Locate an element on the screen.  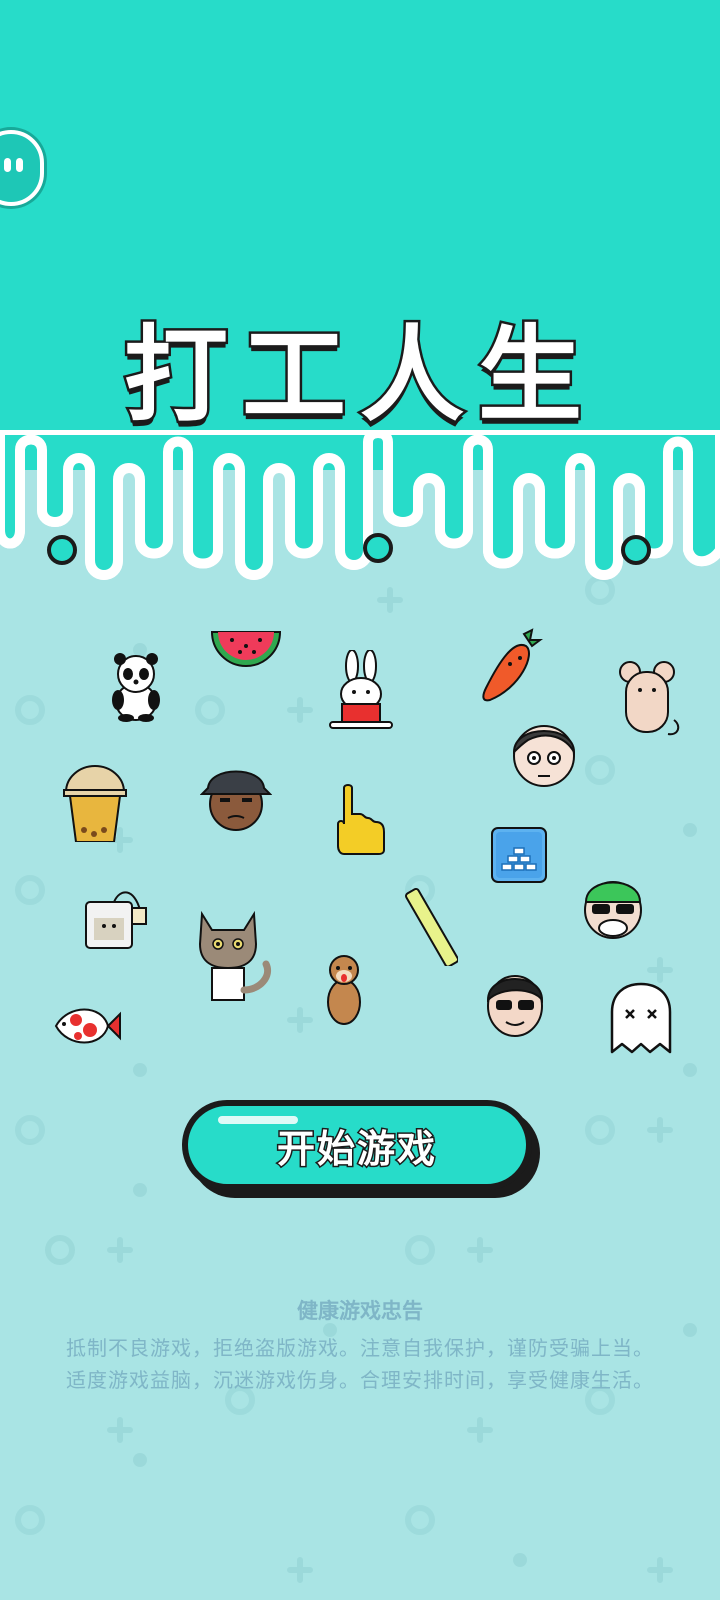
mouse-icon is located at coordinates (649, 698).